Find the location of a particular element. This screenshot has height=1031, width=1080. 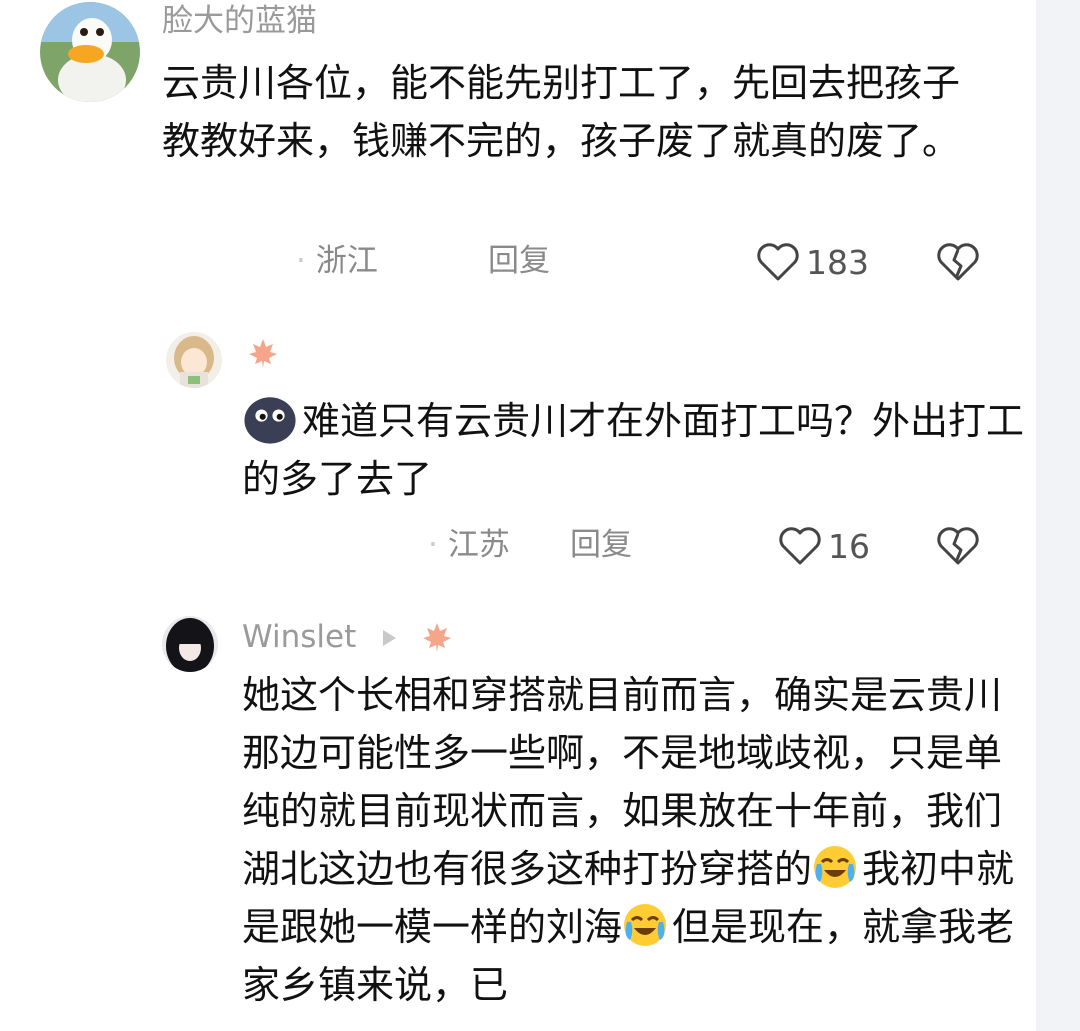

like-button: 16 is located at coordinates (824, 546).